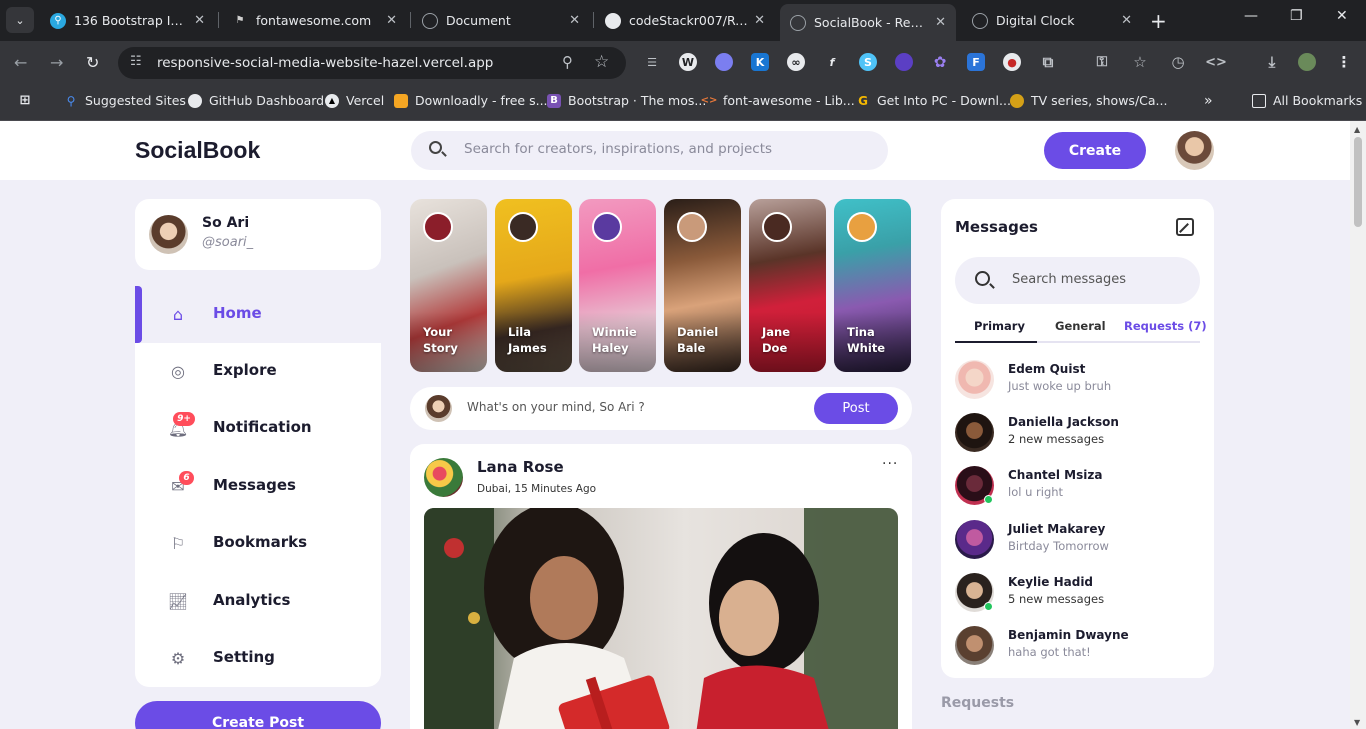 This screenshot has width=1366, height=729. I want to click on sidebar-item-explore: ◎ Explore, so click(258, 371).